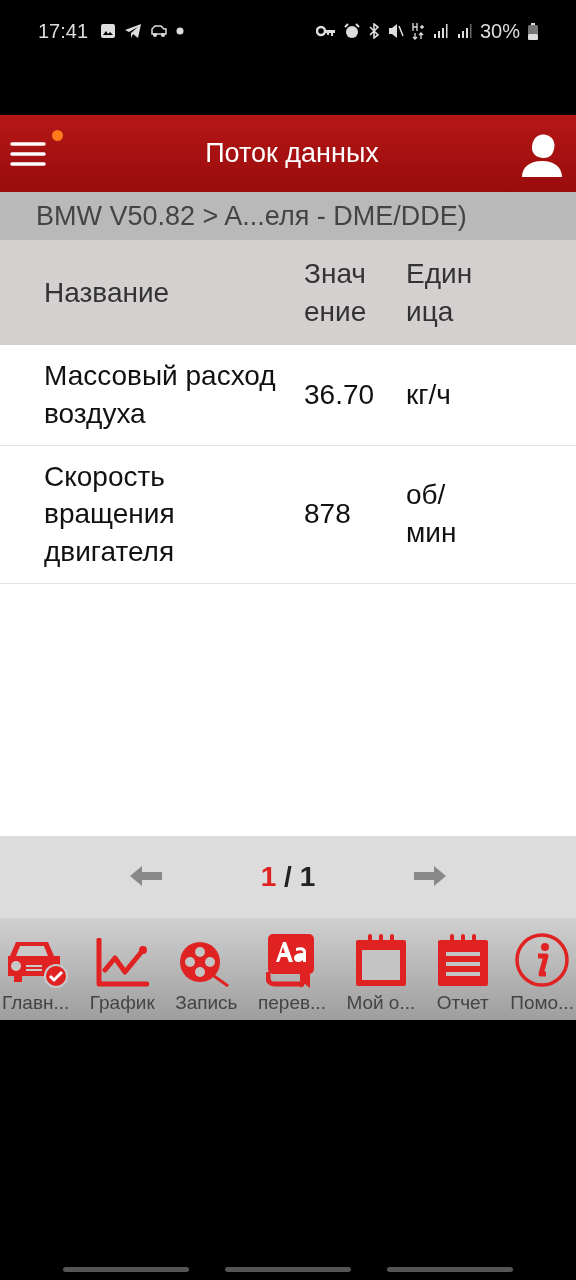  Describe the element at coordinates (109, 514) in the screenshot. I see `table-cell-text: Скорость вращения двигателя` at that location.